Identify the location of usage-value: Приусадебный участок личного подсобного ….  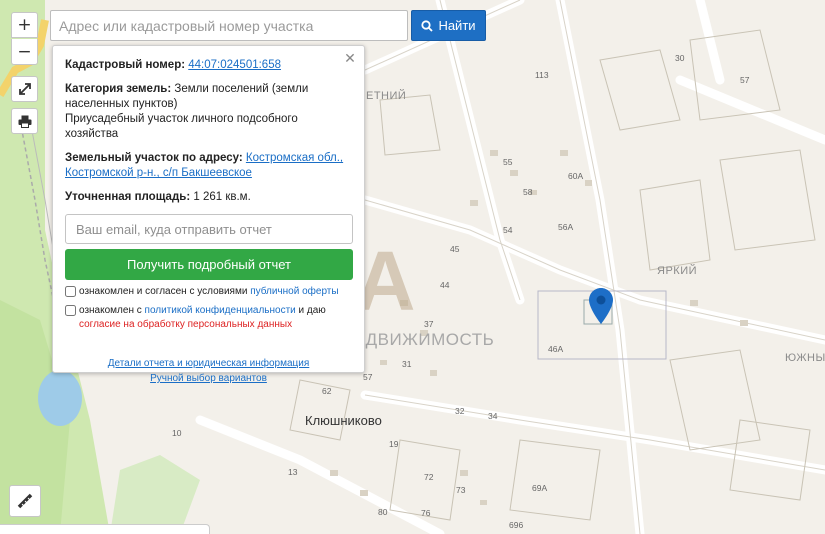
(181, 126).